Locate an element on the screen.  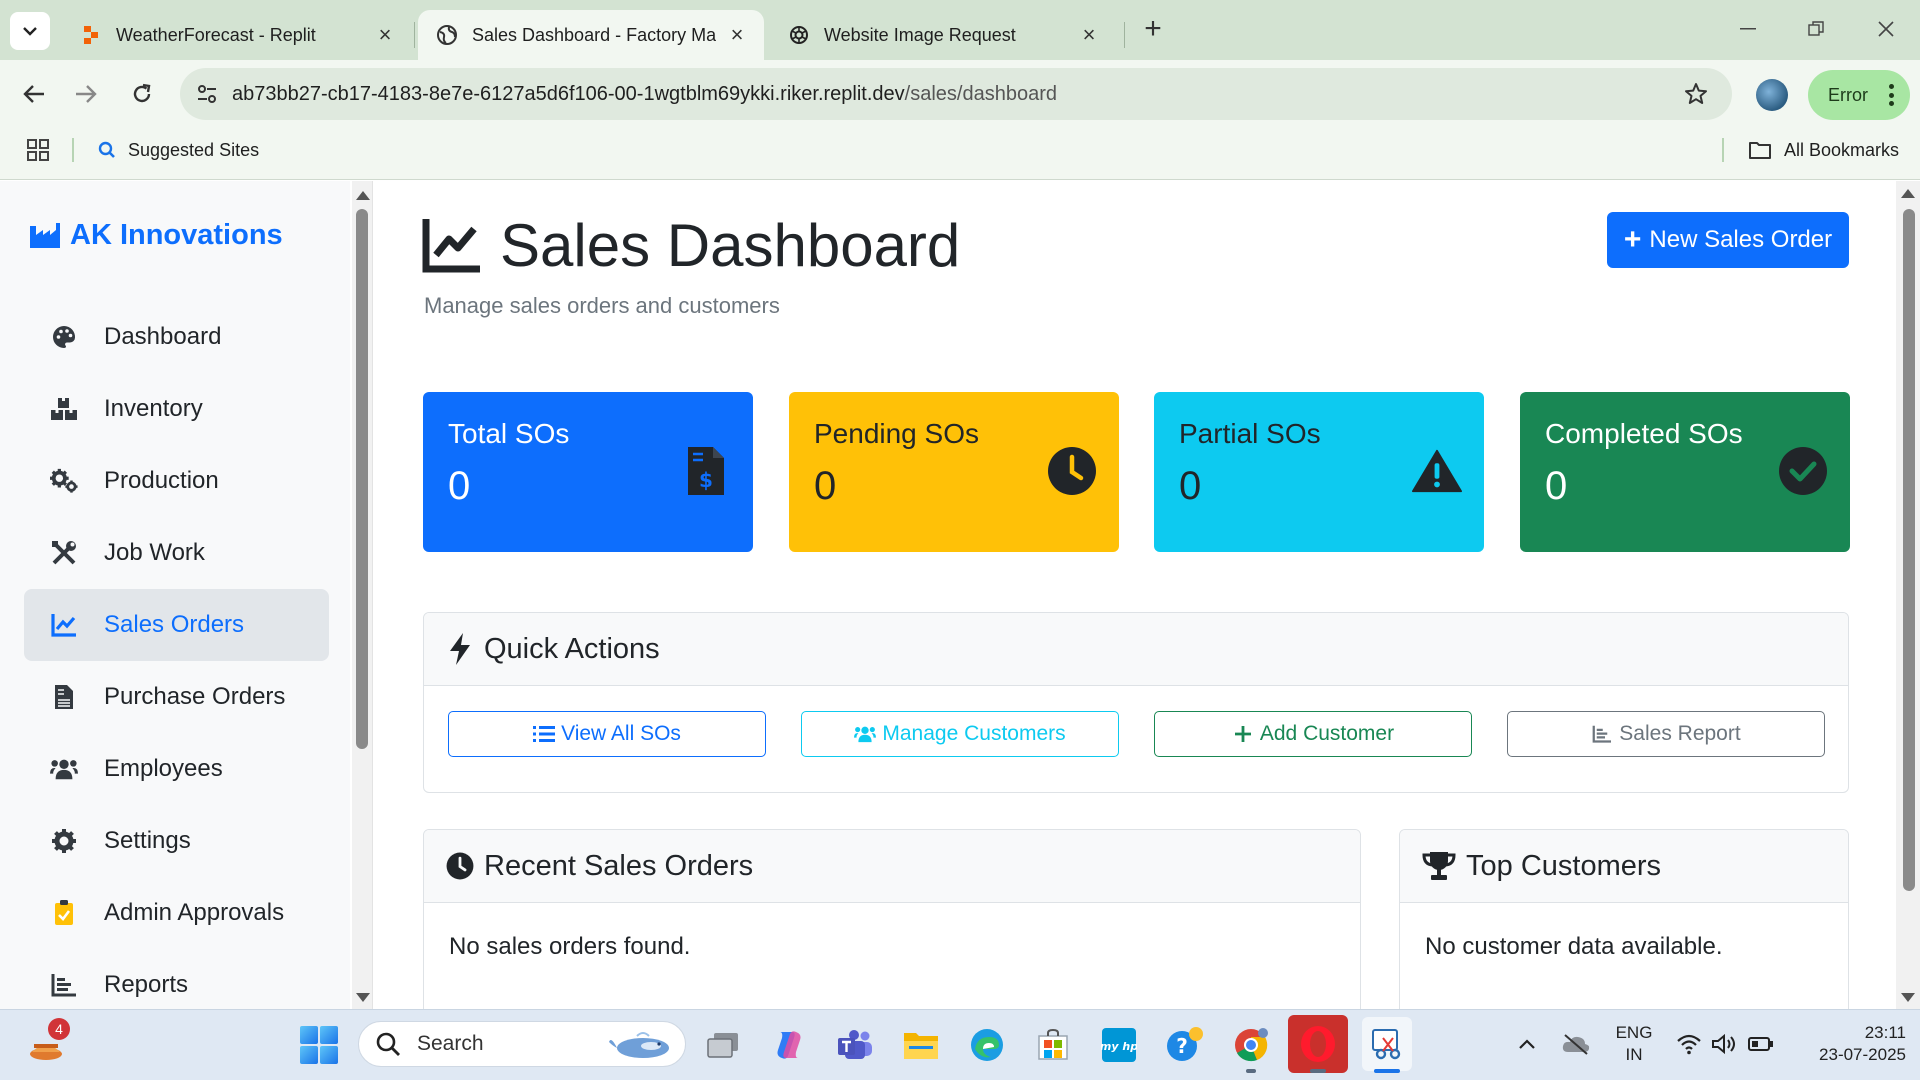
taskbar-search: Search is located at coordinates (522, 1044).